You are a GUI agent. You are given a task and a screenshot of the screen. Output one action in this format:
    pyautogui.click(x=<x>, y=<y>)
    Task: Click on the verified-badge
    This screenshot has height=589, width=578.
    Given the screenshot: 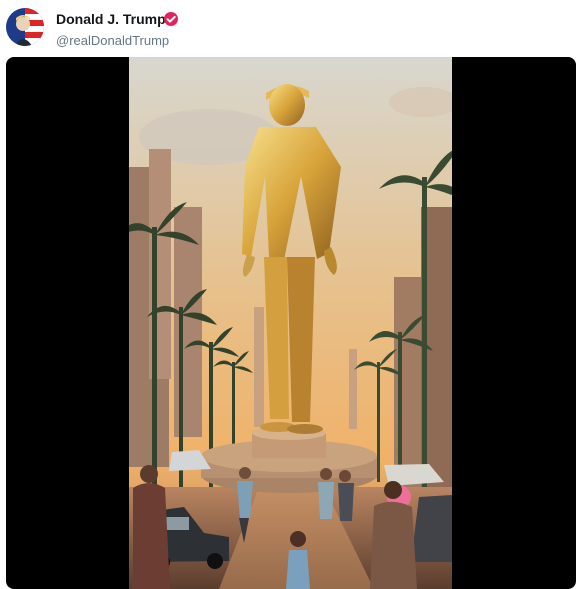 What is the action you would take?
    pyautogui.click(x=171, y=19)
    